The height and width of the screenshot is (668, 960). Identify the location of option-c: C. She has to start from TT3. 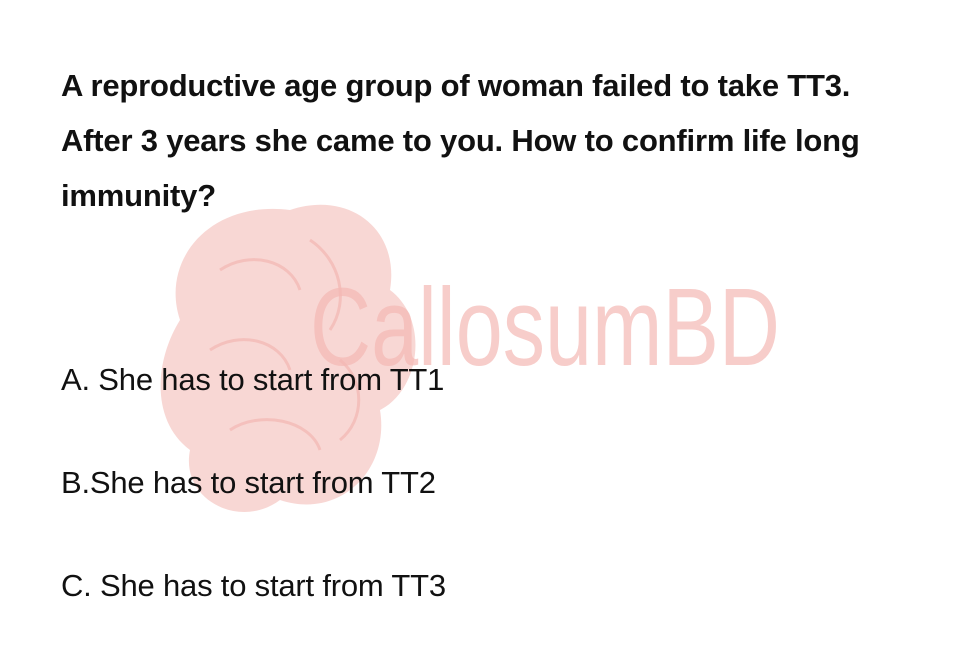
(253, 586).